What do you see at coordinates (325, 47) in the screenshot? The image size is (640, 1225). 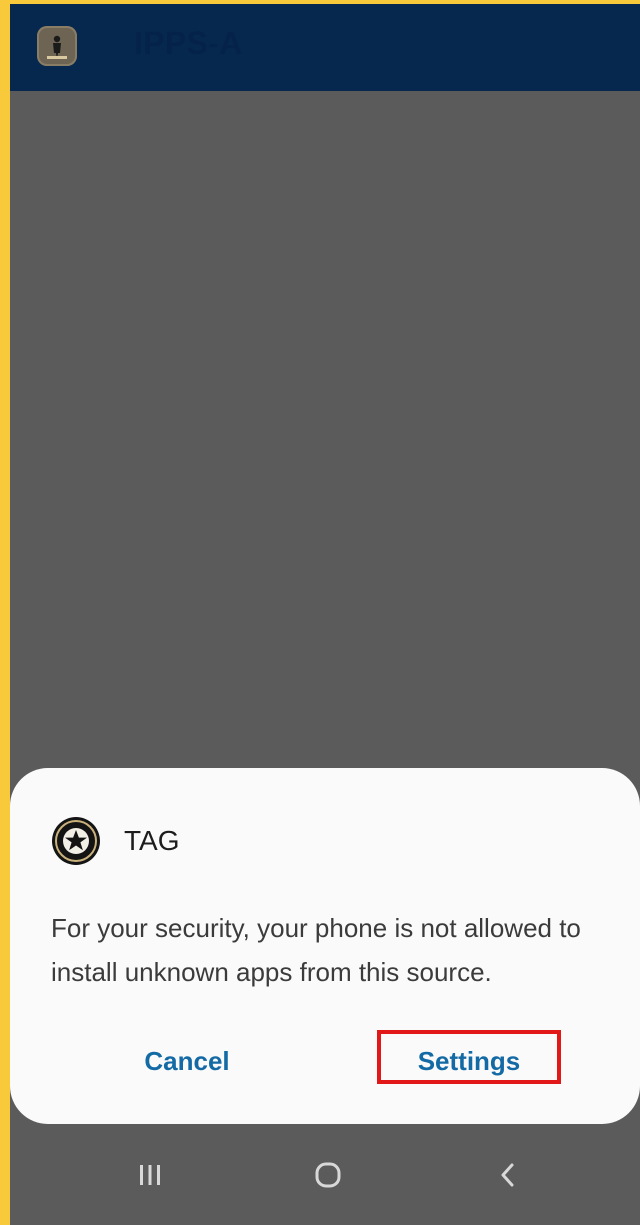 I see `app-bar: IPPS-A` at bounding box center [325, 47].